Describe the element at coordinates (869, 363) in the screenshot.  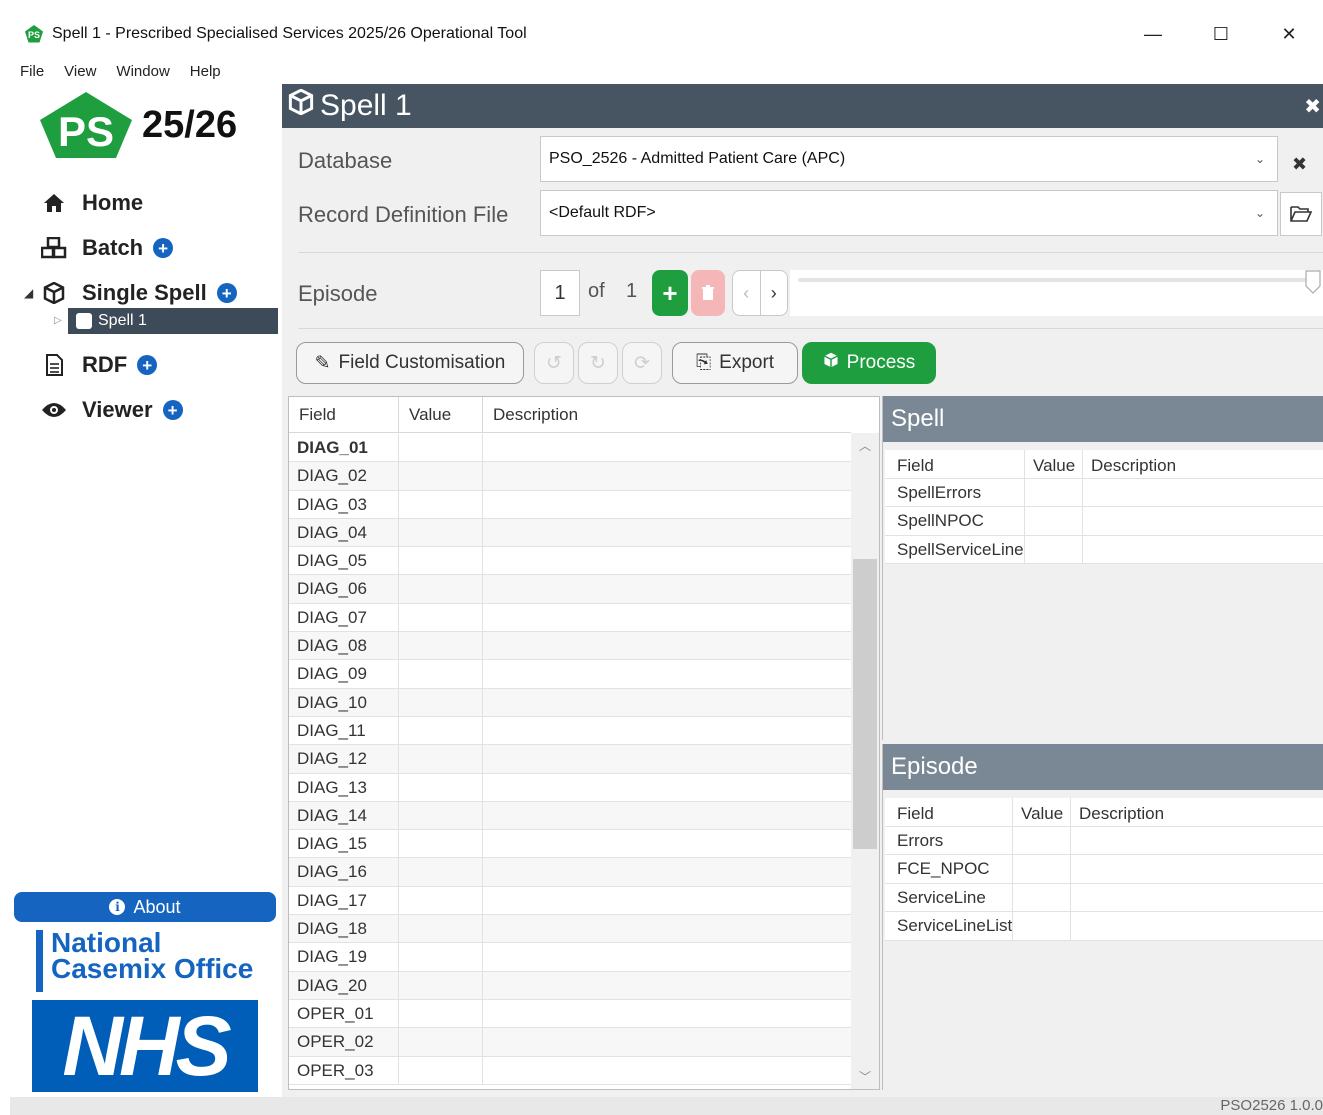
I see `process-button: Process` at that location.